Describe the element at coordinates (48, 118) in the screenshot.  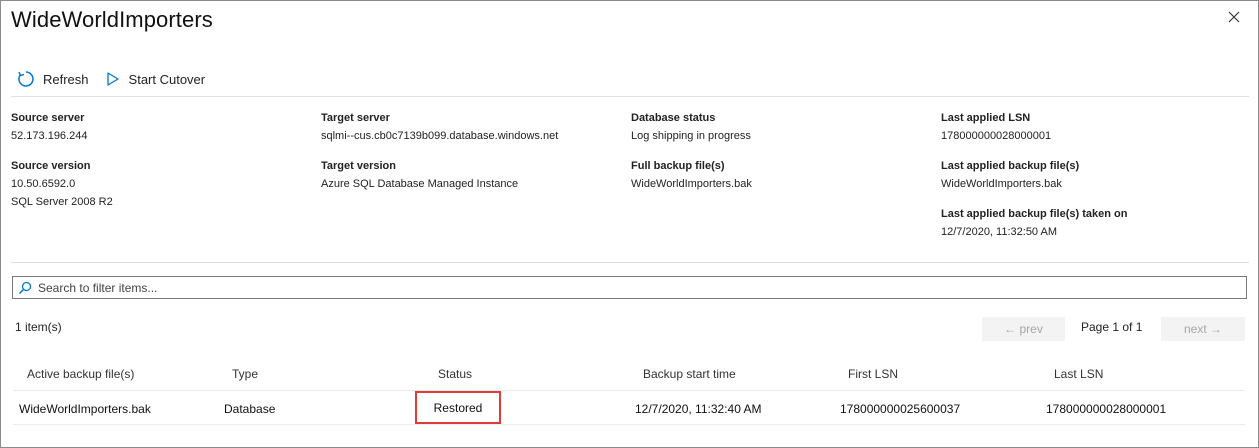
I see `source-server-label: Source server` at that location.